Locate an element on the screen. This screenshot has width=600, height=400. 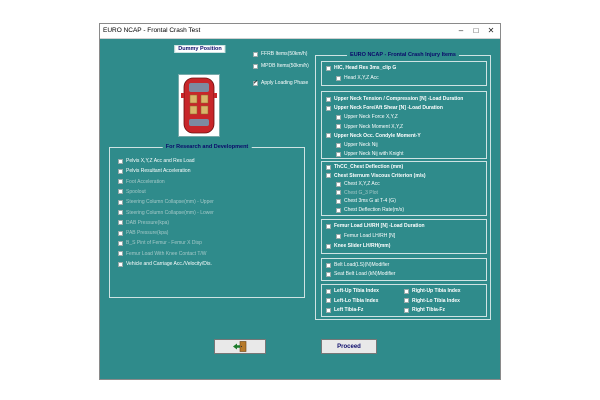
chest-item-checkbox-row: Chest Sternum Viscous Criterion (m/s) is located at coordinates (376, 176).